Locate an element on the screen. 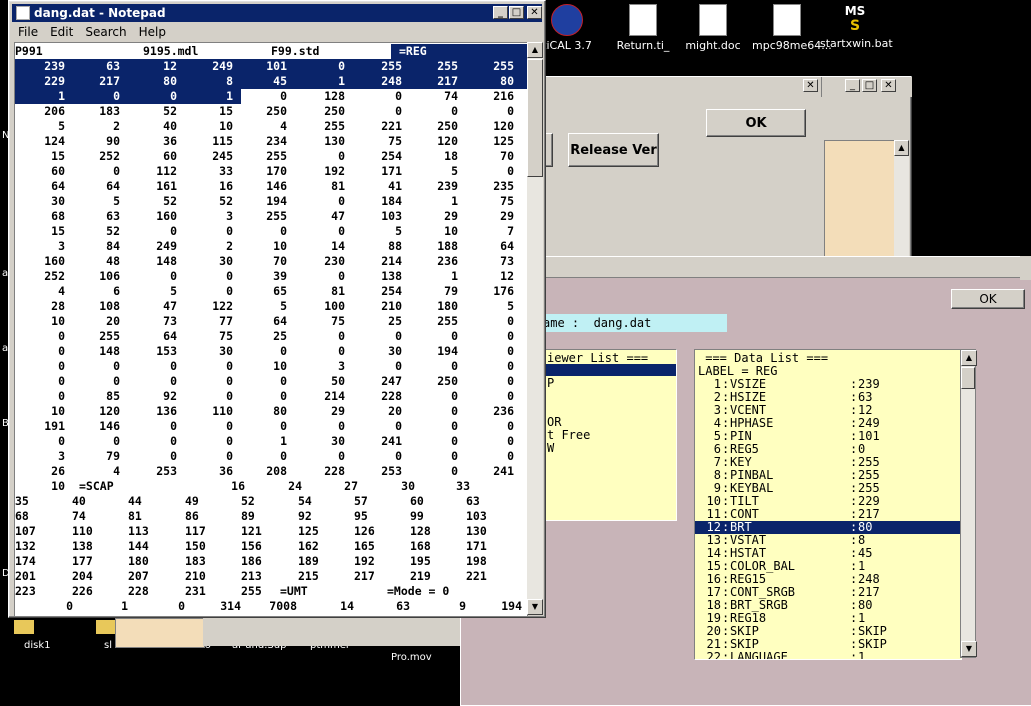 The height and width of the screenshot is (706, 1031). data-text: 99 is located at coordinates (417, 516).